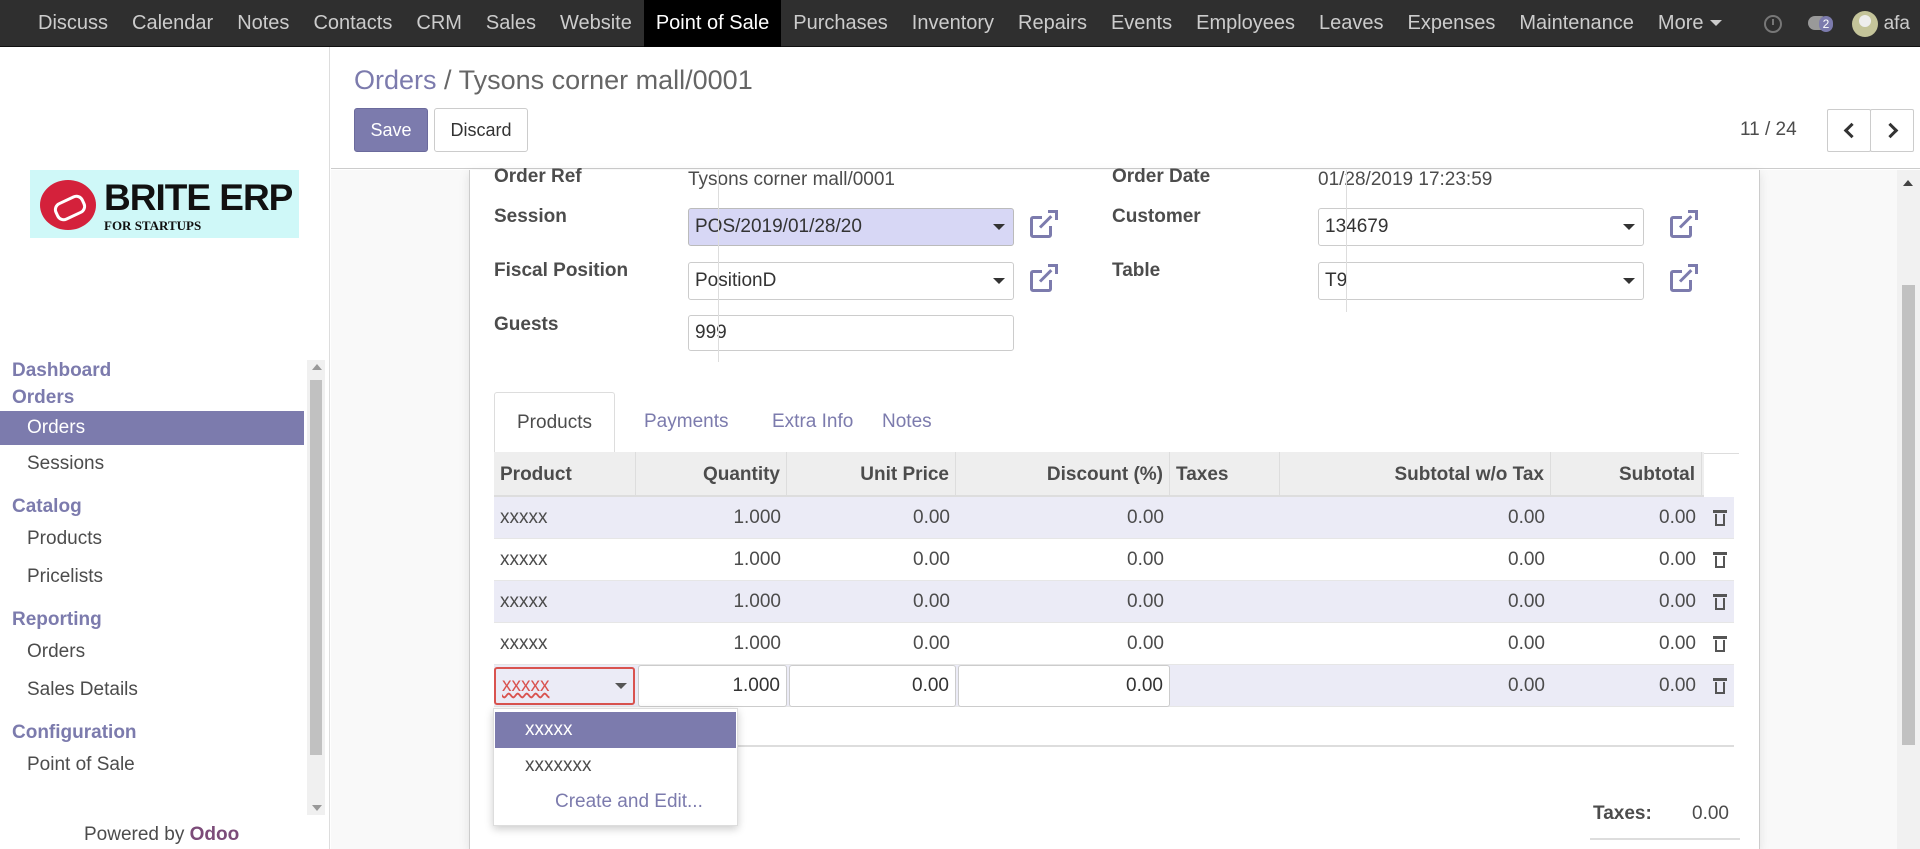 Image resolution: width=1920 pixels, height=849 pixels. Describe the element at coordinates (317, 808) in the screenshot. I see `scroll-down-icon` at that location.